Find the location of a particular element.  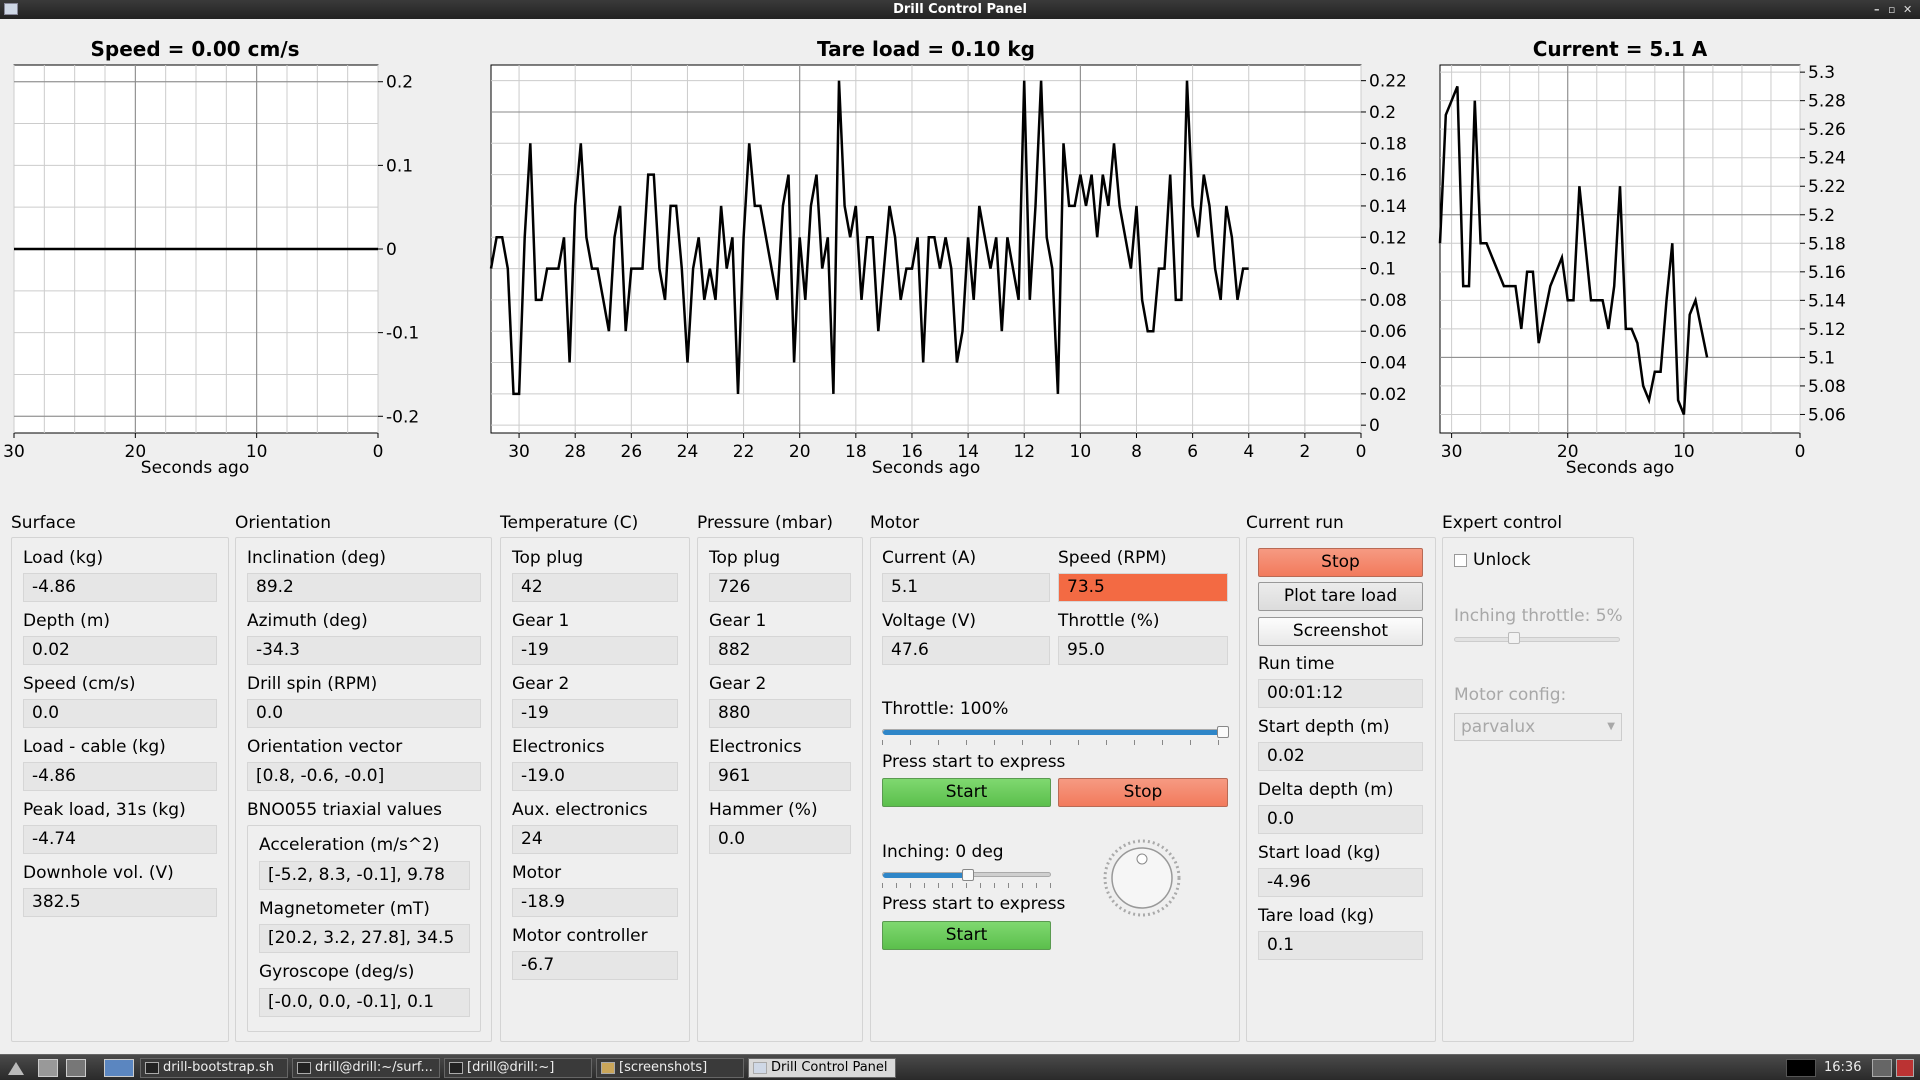

close-icon: ✕ is located at coordinates (1907, 9).